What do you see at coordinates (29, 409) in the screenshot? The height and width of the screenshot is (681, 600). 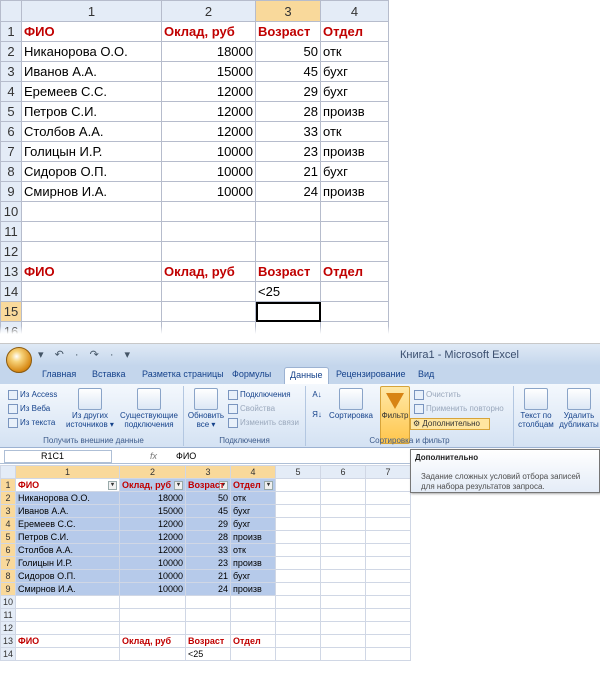 I see `from-web-button: Из Веба` at bounding box center [29, 409].